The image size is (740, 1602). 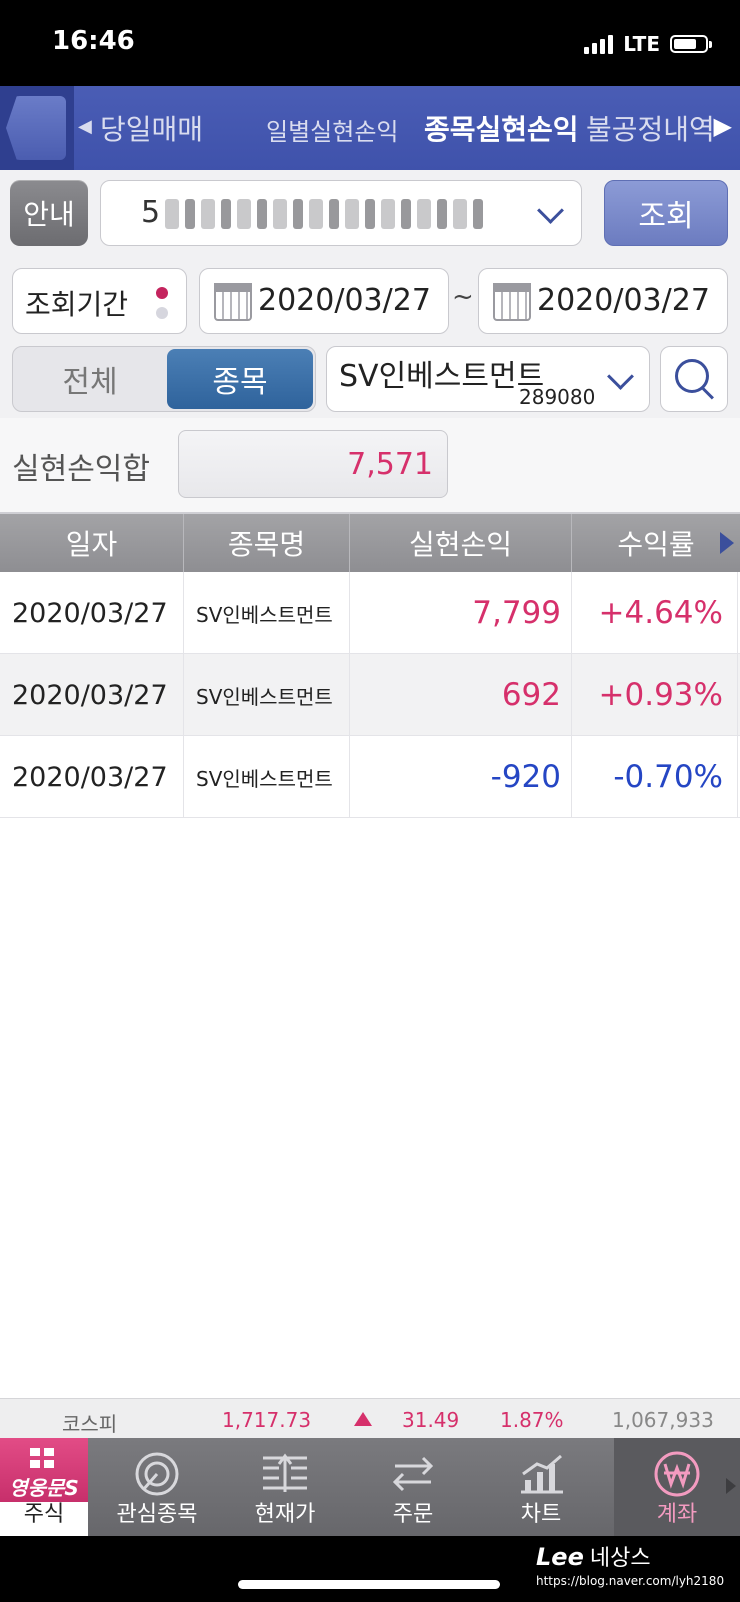 What do you see at coordinates (691, 44) in the screenshot?
I see `battery-icon` at bounding box center [691, 44].